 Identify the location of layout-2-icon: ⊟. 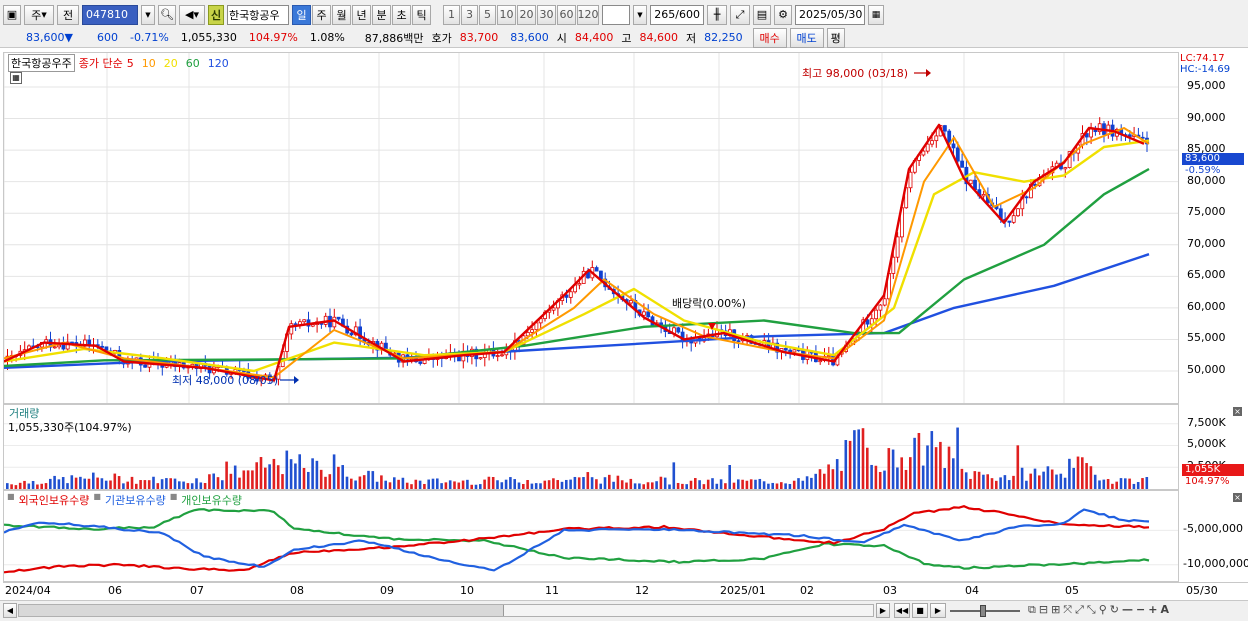
(1043, 610).